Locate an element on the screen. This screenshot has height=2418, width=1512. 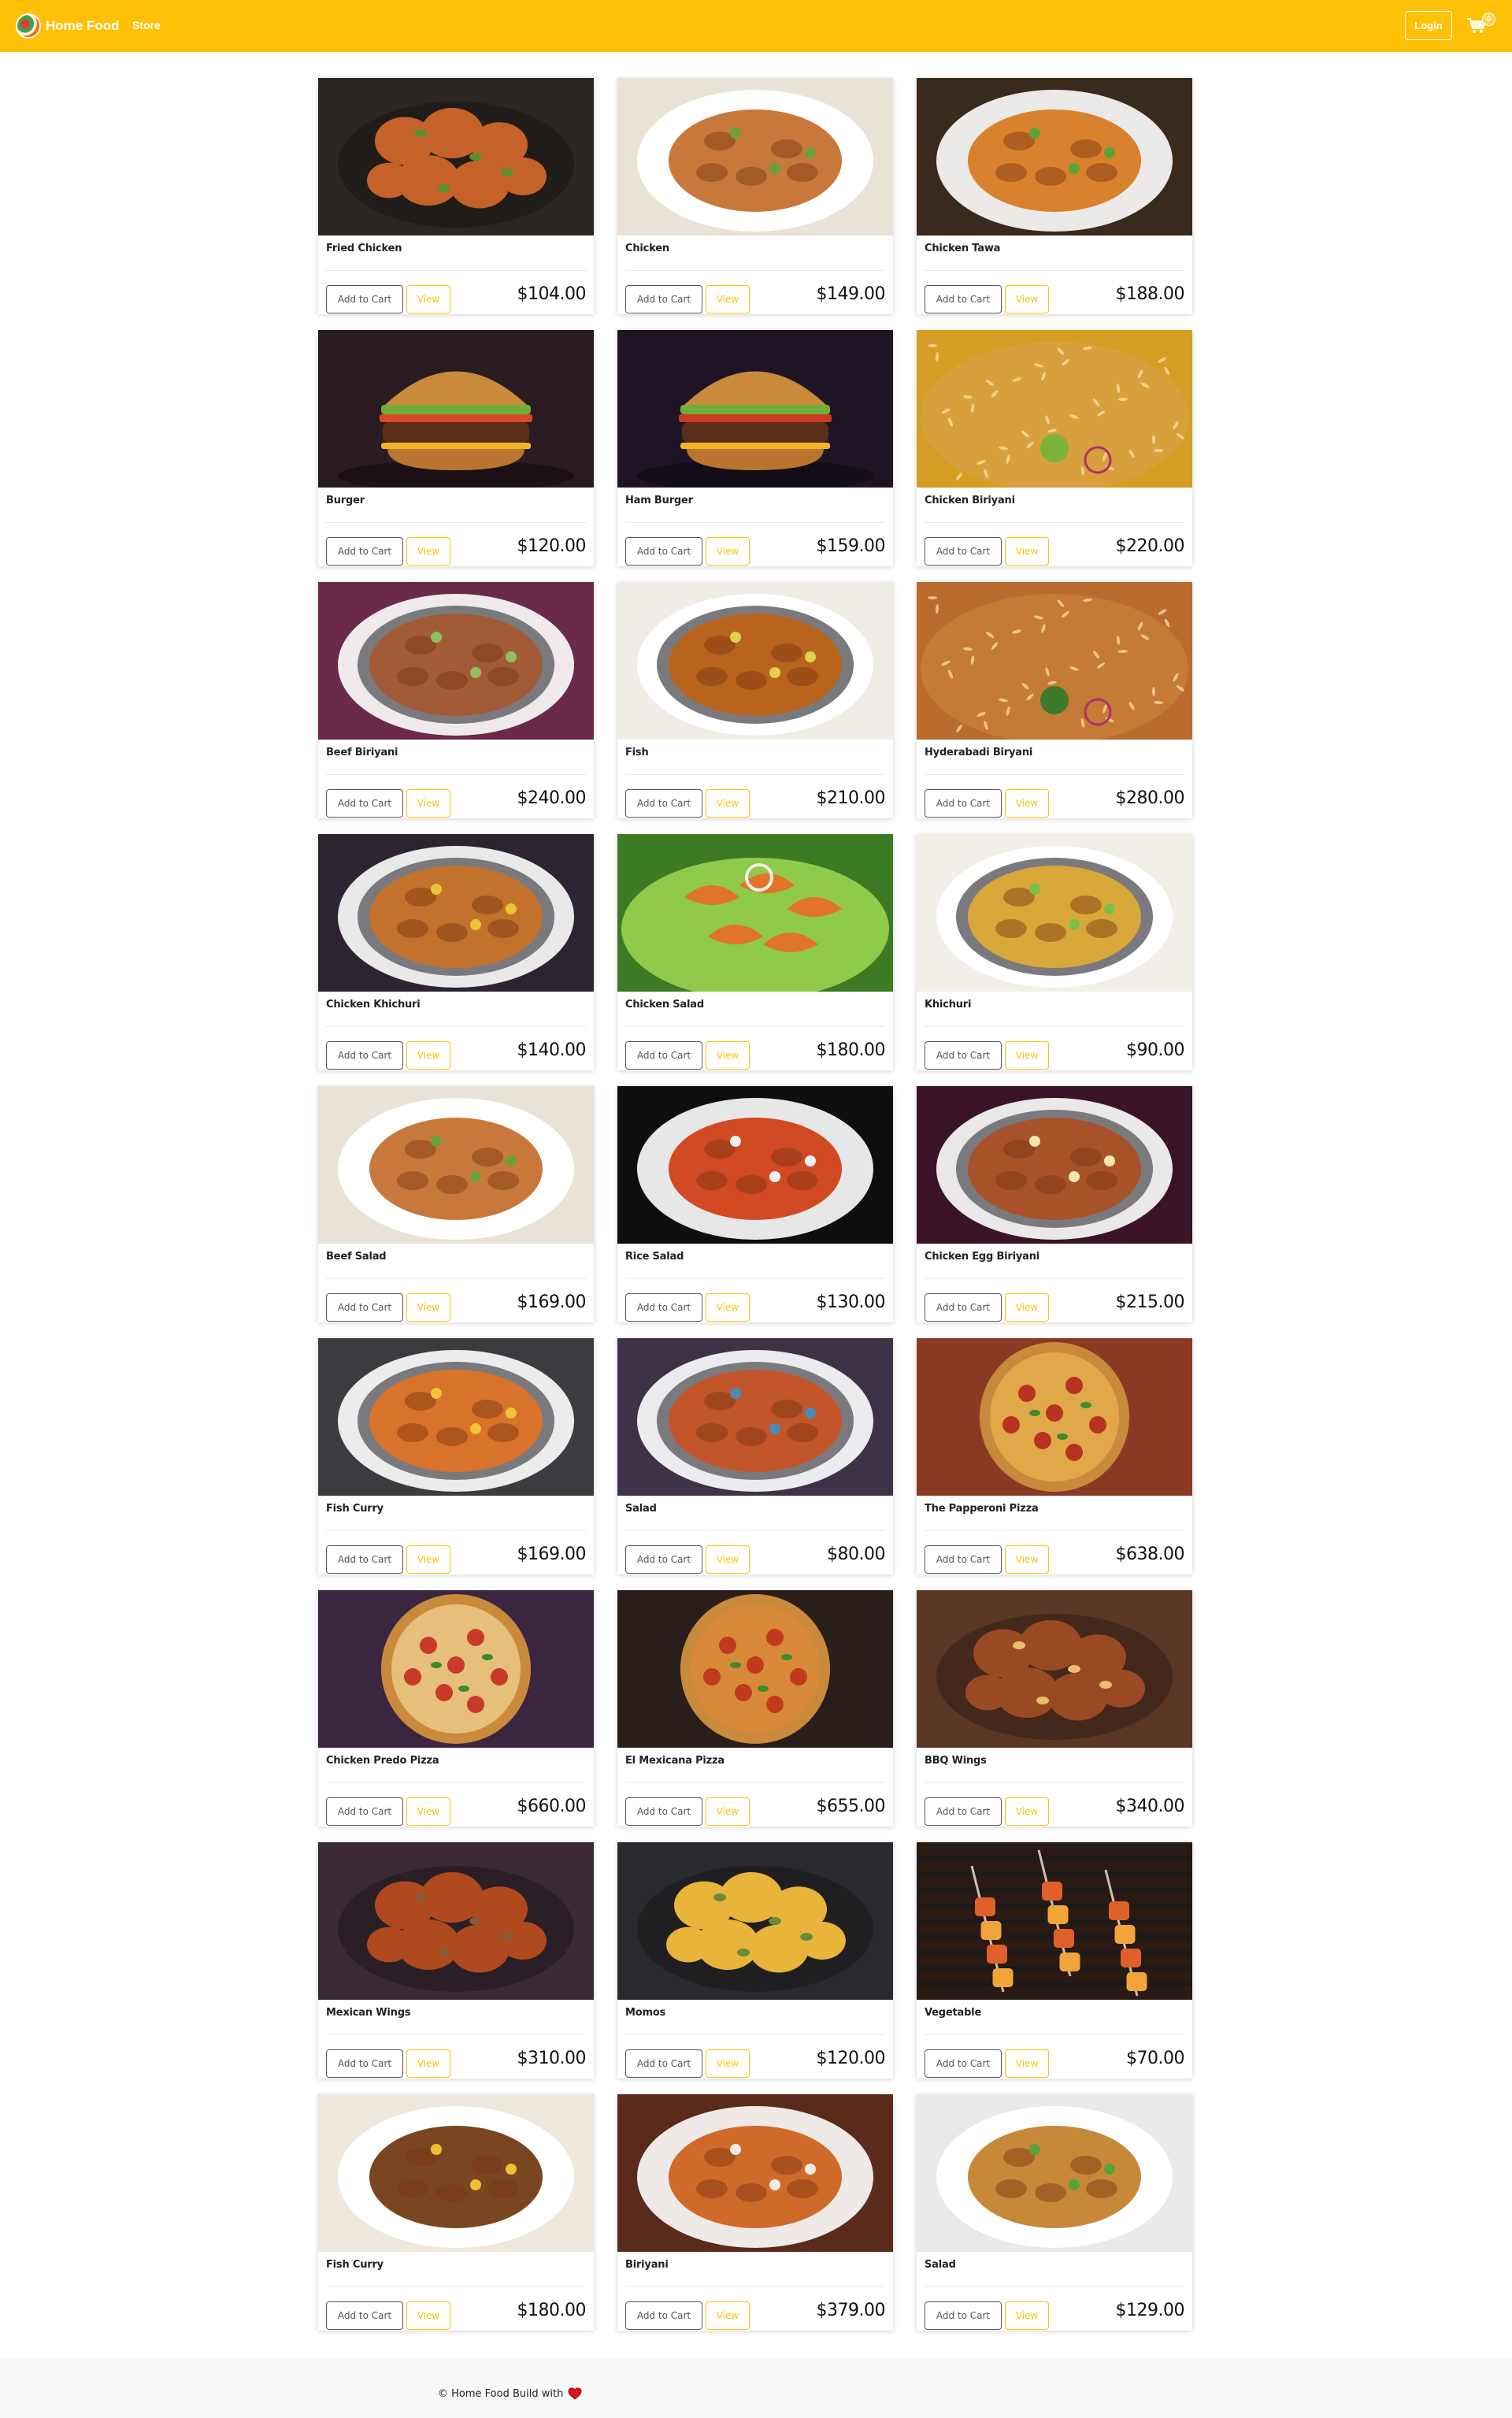
product-name: Salad is located at coordinates (641, 1509).